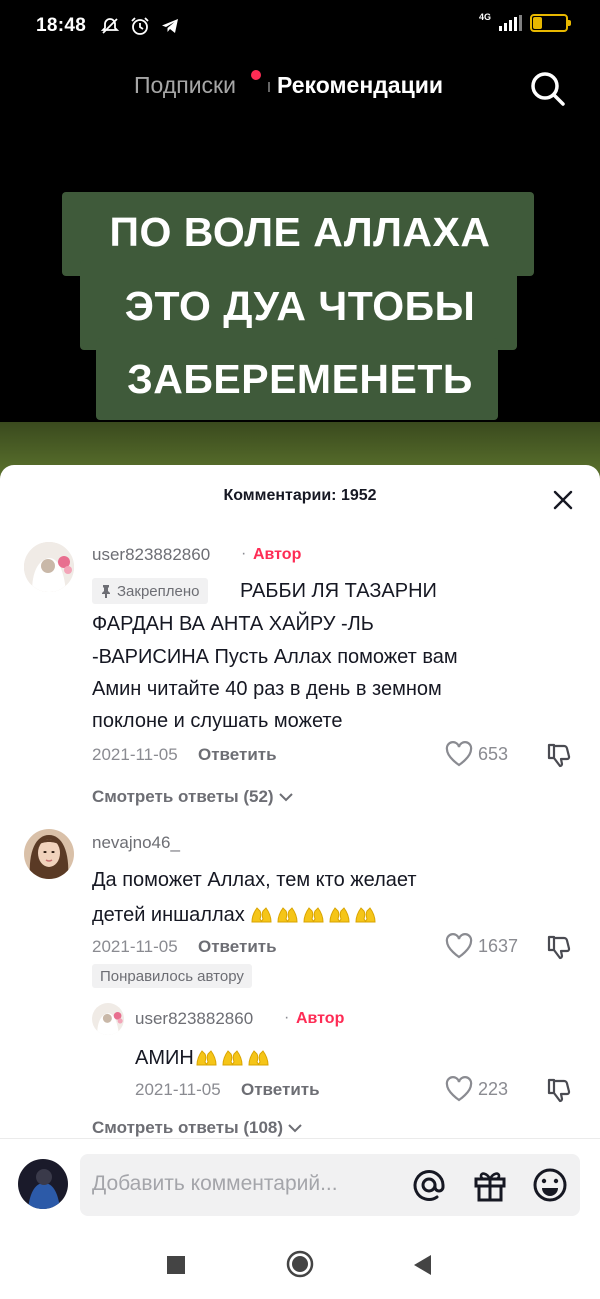  I want to click on notifications-off-icon, so click(110, 26).